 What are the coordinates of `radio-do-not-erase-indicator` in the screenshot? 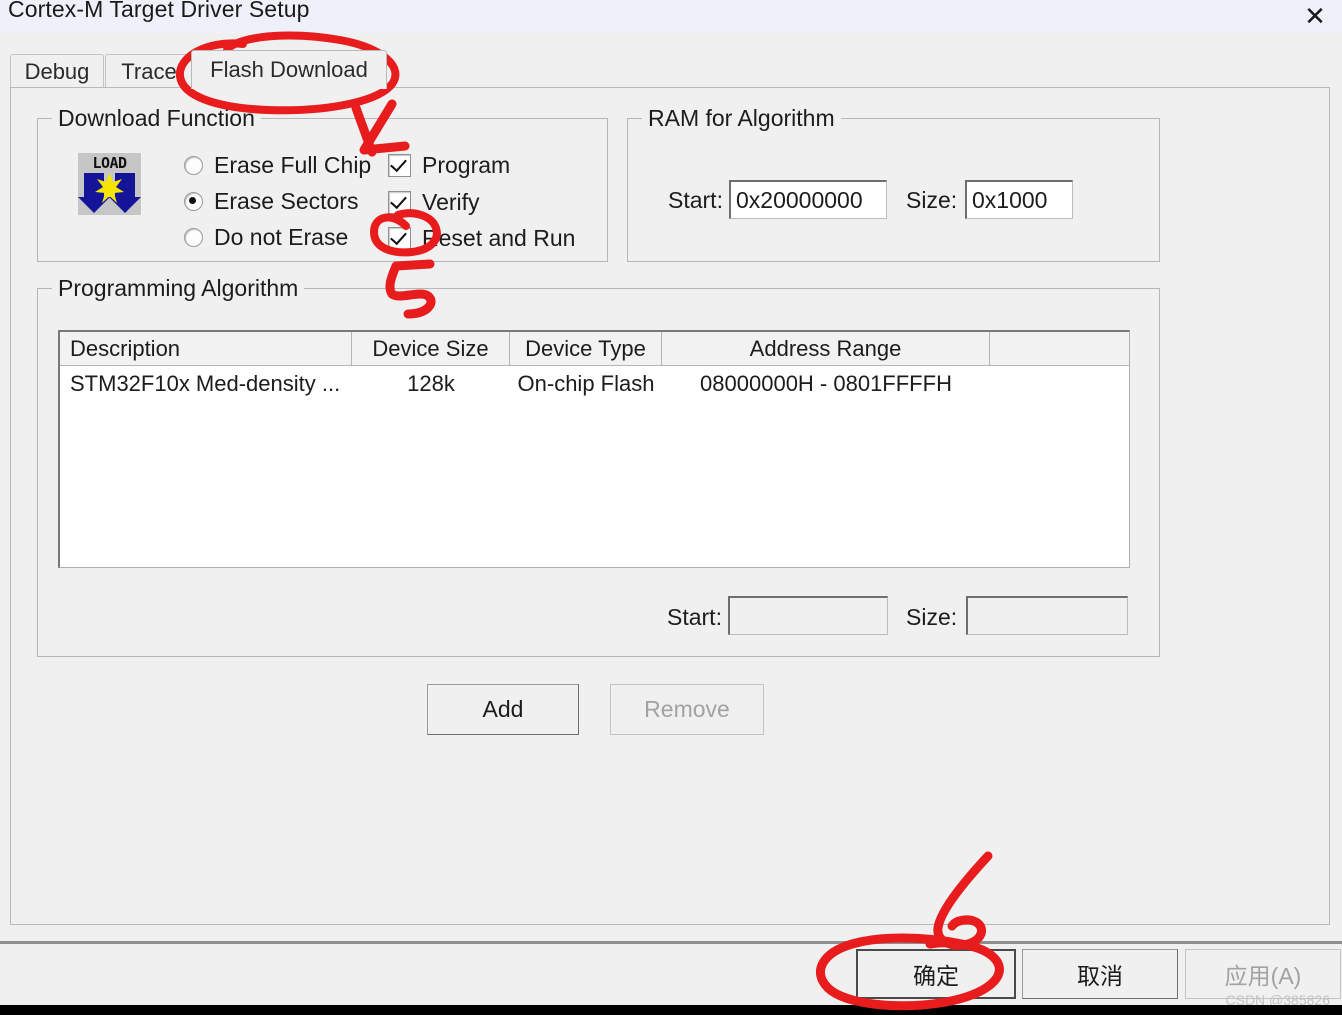 It's located at (193, 237).